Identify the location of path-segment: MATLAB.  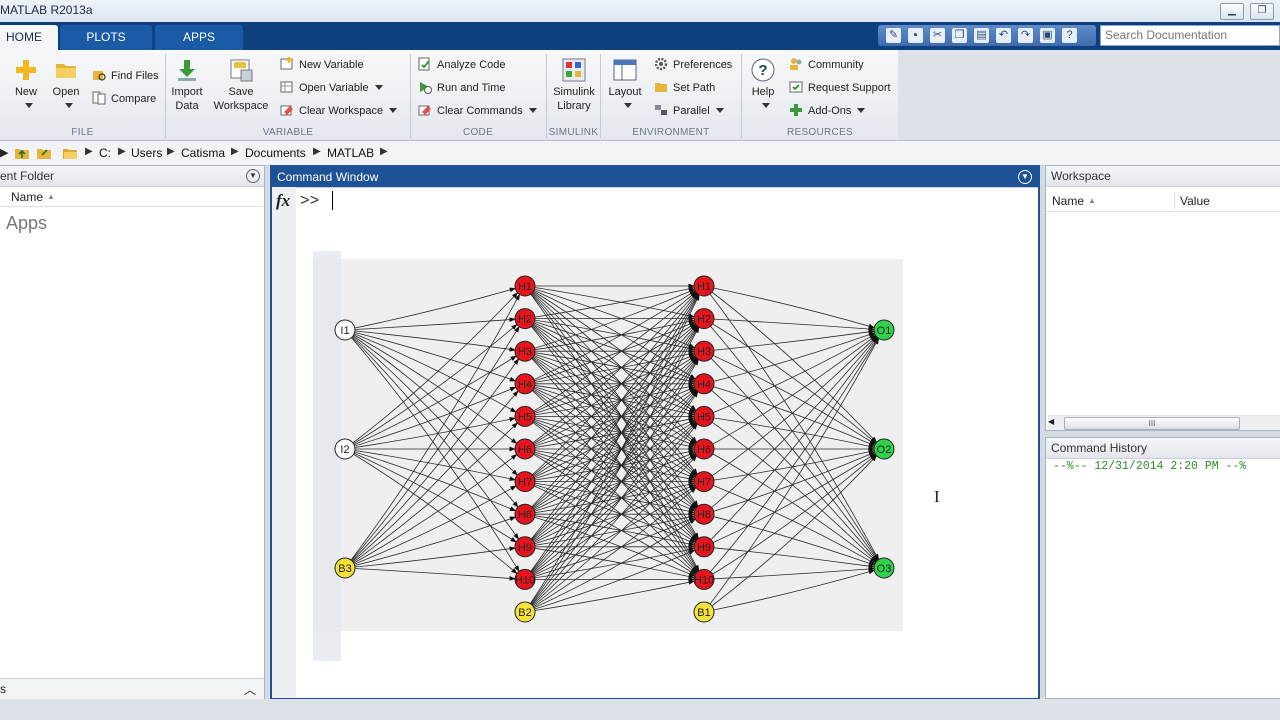
(350, 153).